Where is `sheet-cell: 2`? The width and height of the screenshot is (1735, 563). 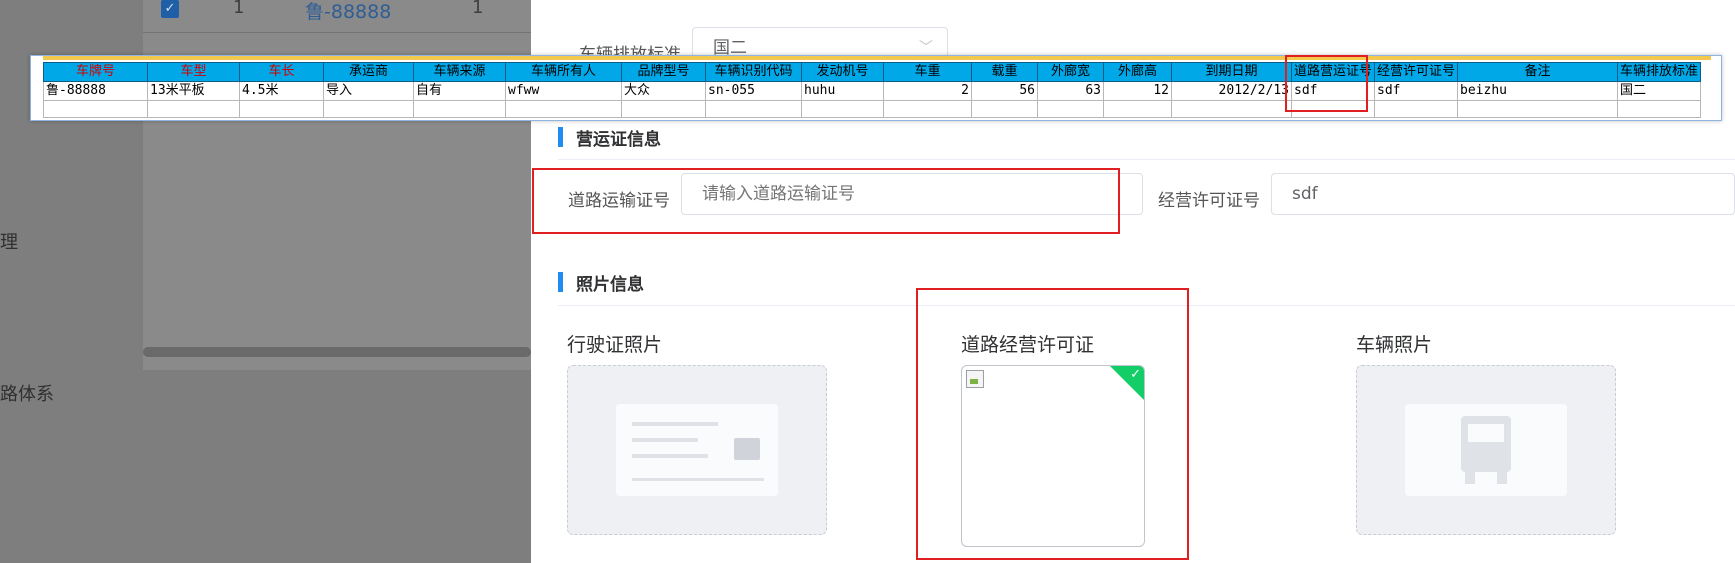 sheet-cell: 2 is located at coordinates (927, 91).